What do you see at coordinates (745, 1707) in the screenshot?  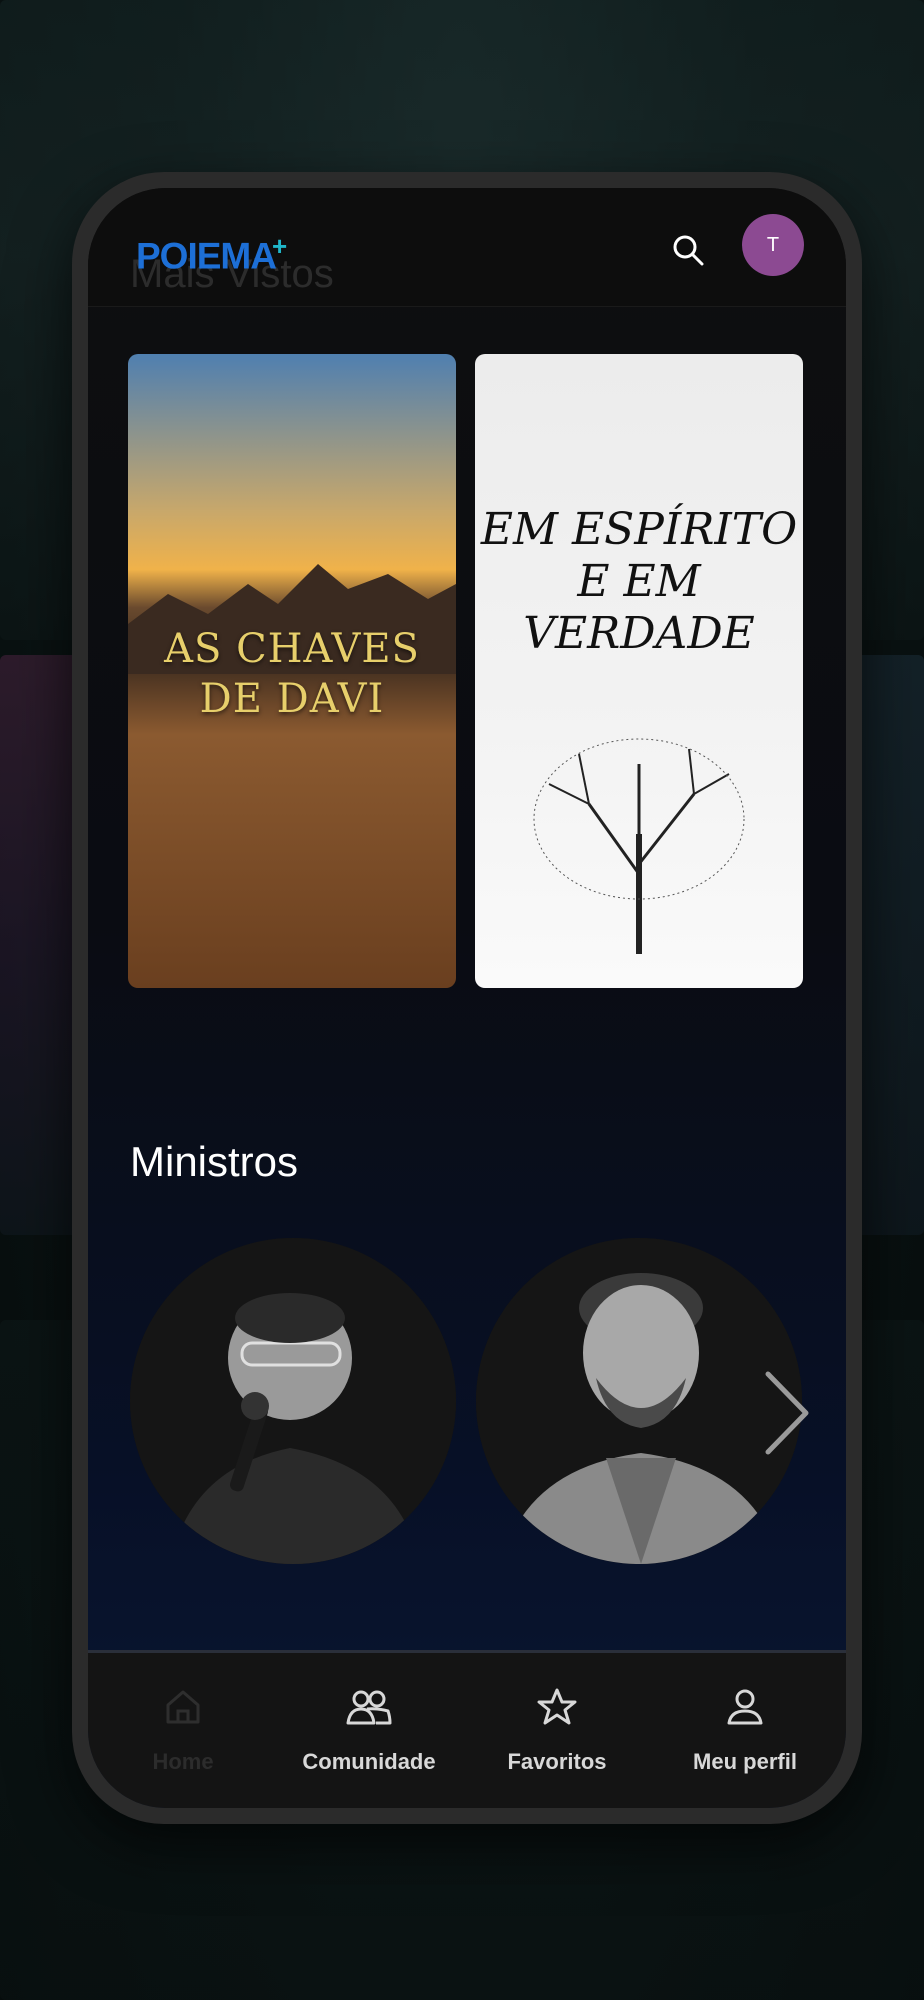 I see `user-icon` at bounding box center [745, 1707].